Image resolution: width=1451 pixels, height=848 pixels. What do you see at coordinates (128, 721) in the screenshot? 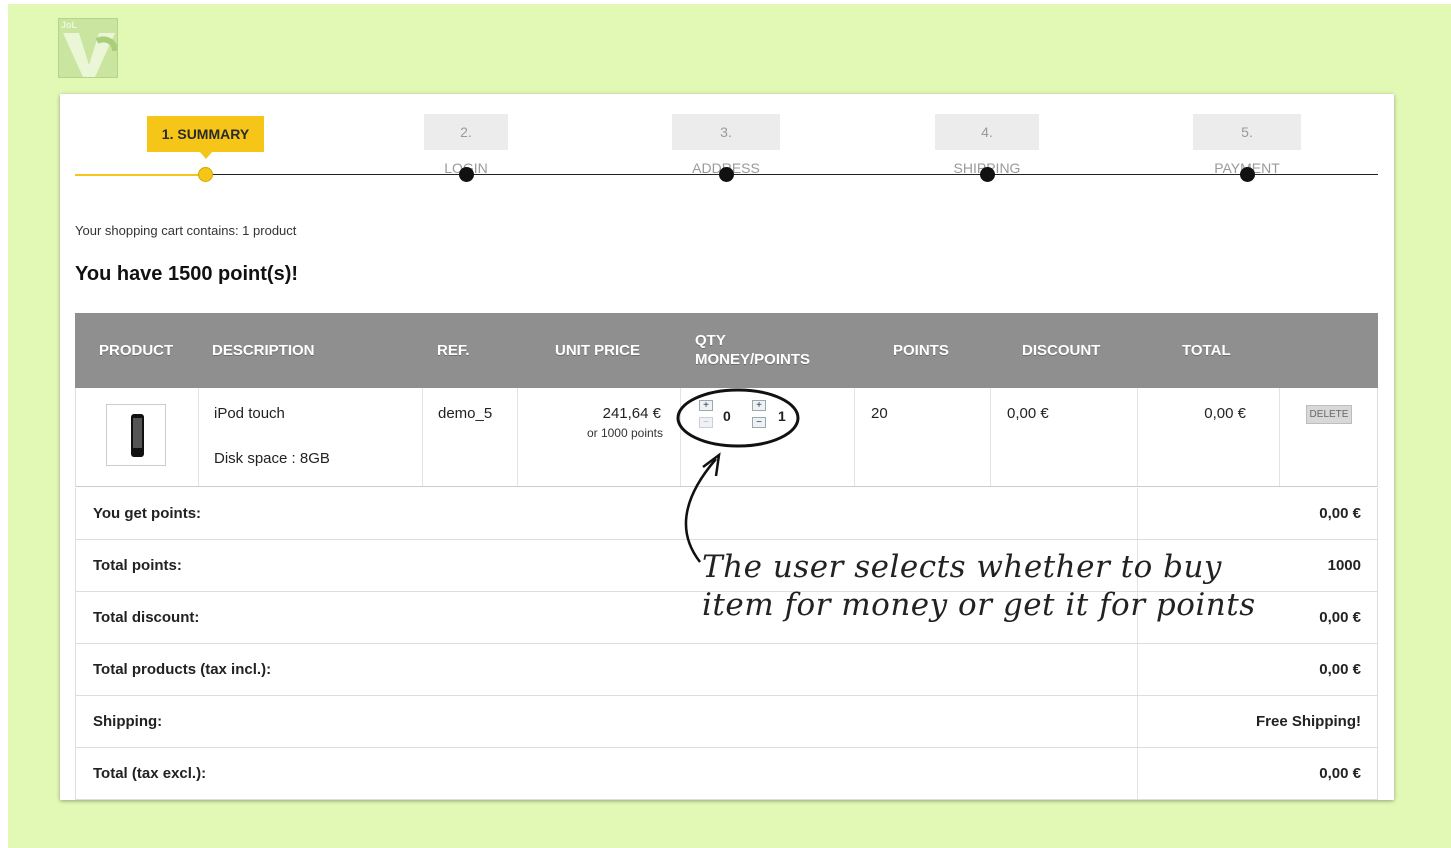
I see `summary-label: Shipping:` at bounding box center [128, 721].